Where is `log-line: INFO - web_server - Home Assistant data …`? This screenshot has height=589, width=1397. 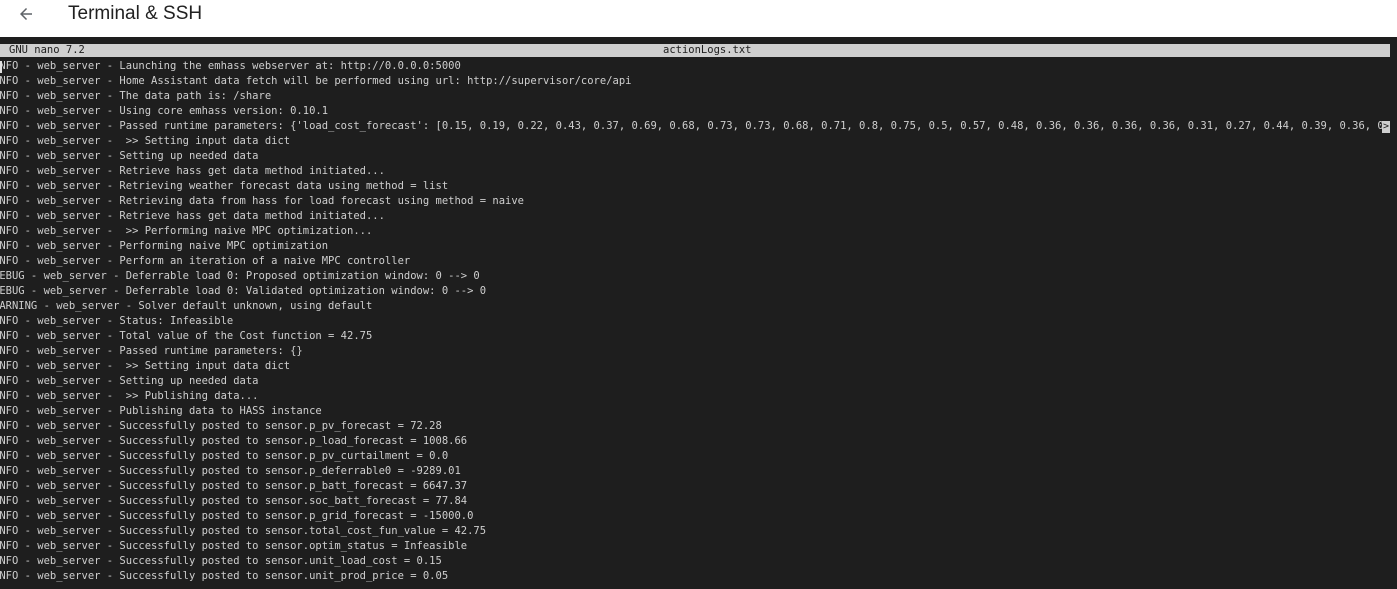 log-line: INFO - web_server - Home Assistant data … is located at coordinates (316, 81).